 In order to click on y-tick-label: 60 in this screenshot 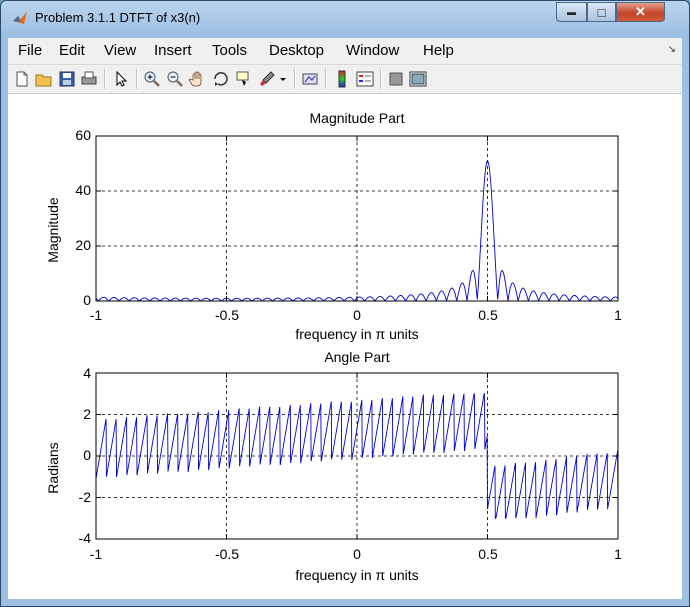, I will do `click(83, 135)`.